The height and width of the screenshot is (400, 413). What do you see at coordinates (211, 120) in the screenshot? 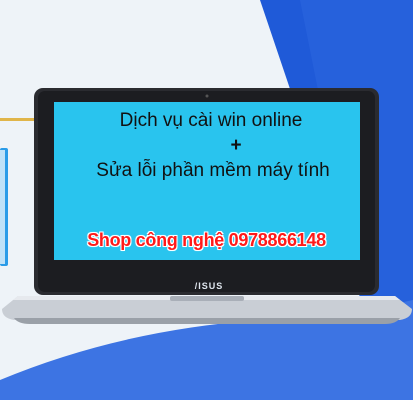
I see `service-line: Dịch vụ cài win online` at bounding box center [211, 120].